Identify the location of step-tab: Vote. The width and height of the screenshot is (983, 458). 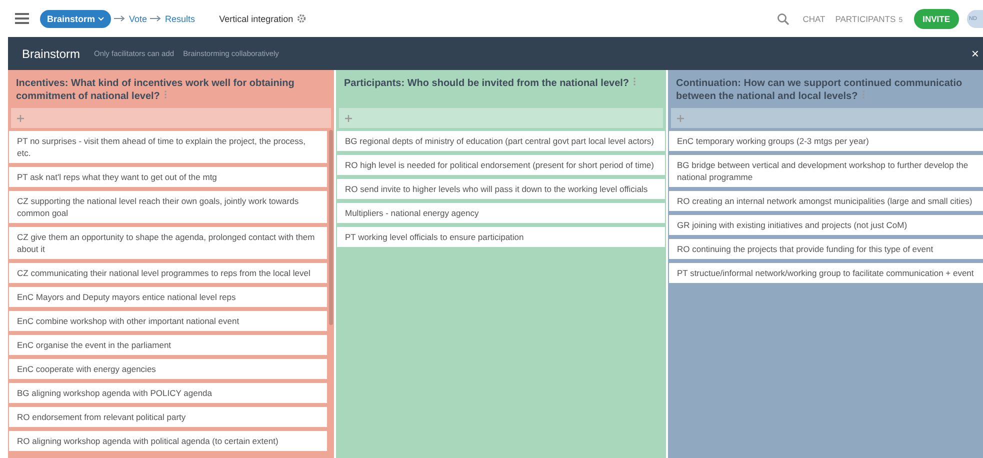
(138, 19).